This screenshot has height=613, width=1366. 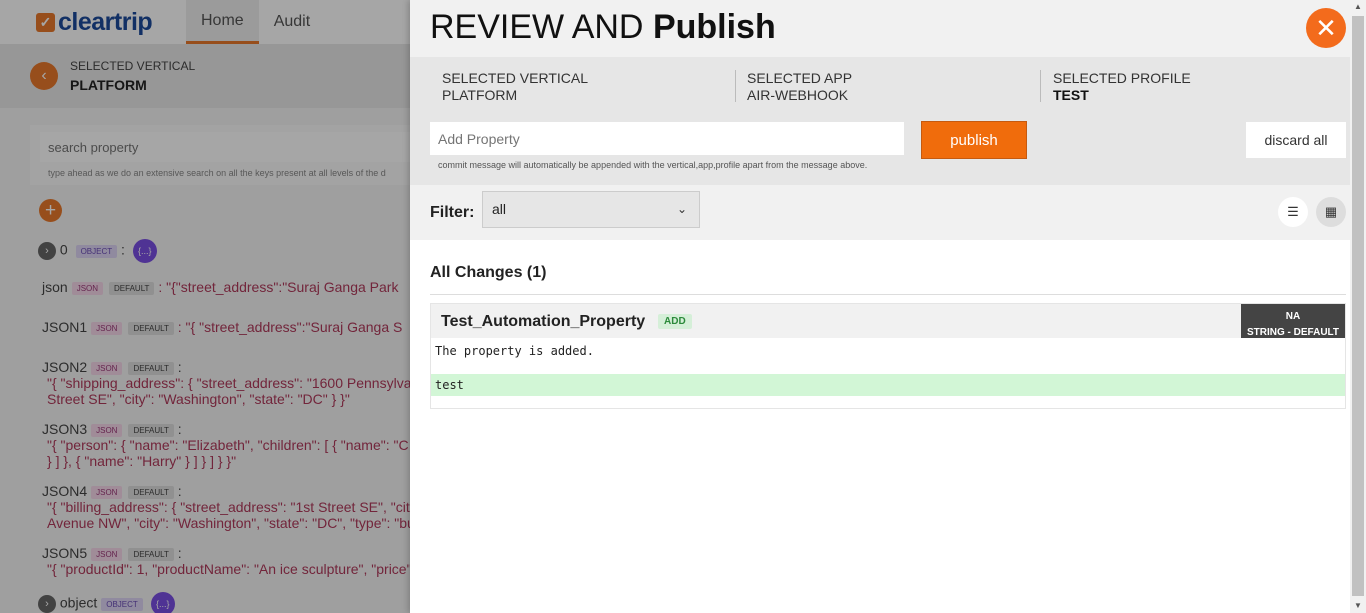 What do you see at coordinates (1296, 140) in the screenshot?
I see `discard-all-button: discard all` at bounding box center [1296, 140].